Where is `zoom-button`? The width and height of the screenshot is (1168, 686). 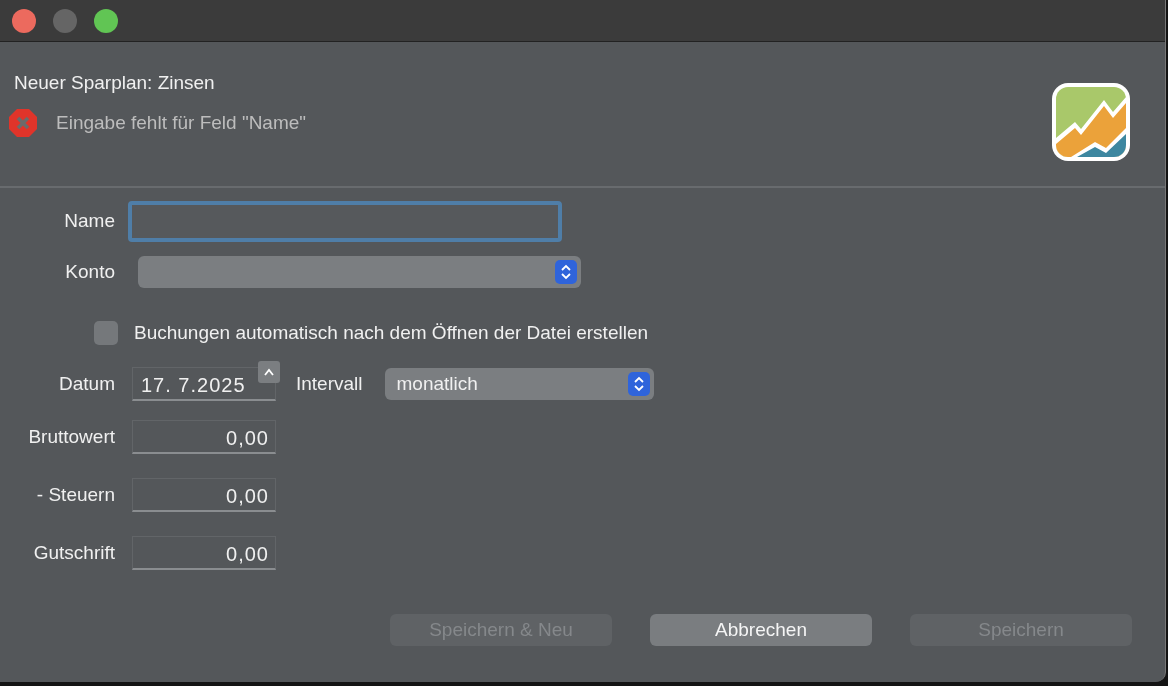
zoom-button is located at coordinates (106, 20).